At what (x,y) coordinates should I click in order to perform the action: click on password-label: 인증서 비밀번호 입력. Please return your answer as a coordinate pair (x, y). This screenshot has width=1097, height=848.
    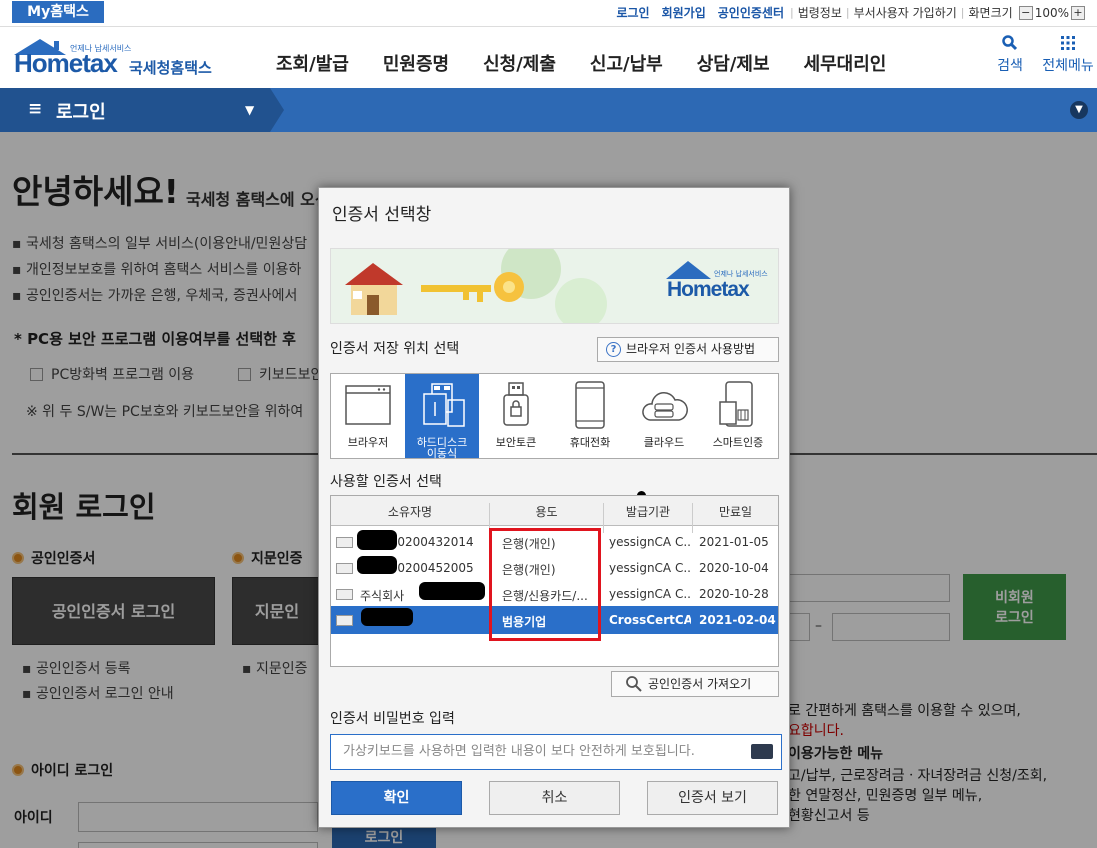
    Looking at the image, I should click on (392, 719).